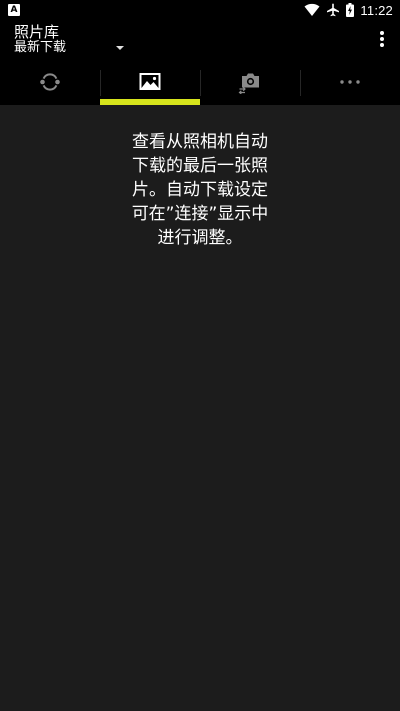  I want to click on dropdown-arrow-icon, so click(120, 48).